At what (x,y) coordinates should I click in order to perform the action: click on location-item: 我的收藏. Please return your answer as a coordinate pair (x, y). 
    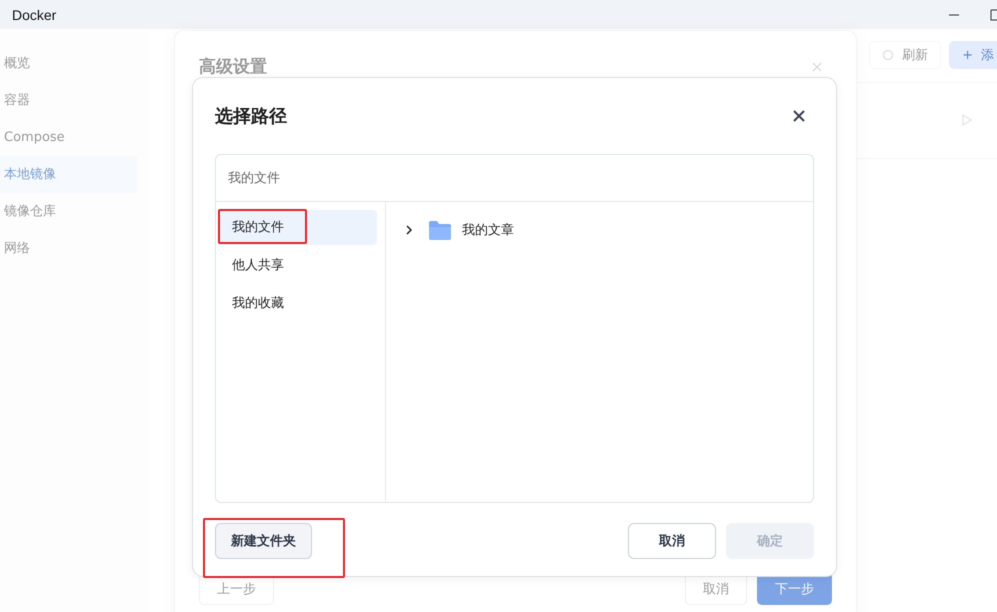
    Looking at the image, I should click on (297, 303).